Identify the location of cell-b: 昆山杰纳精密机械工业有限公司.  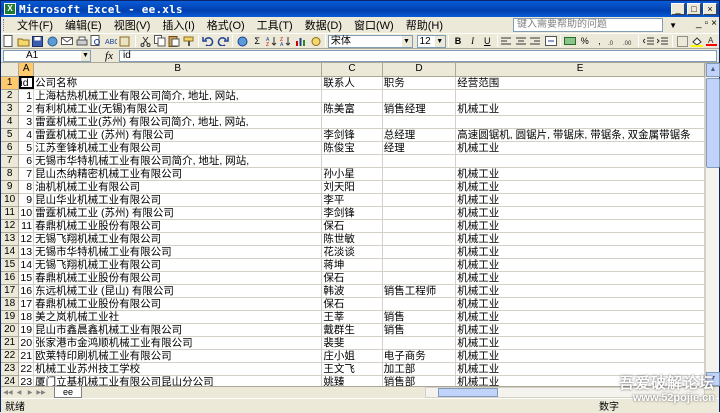
(178, 174).